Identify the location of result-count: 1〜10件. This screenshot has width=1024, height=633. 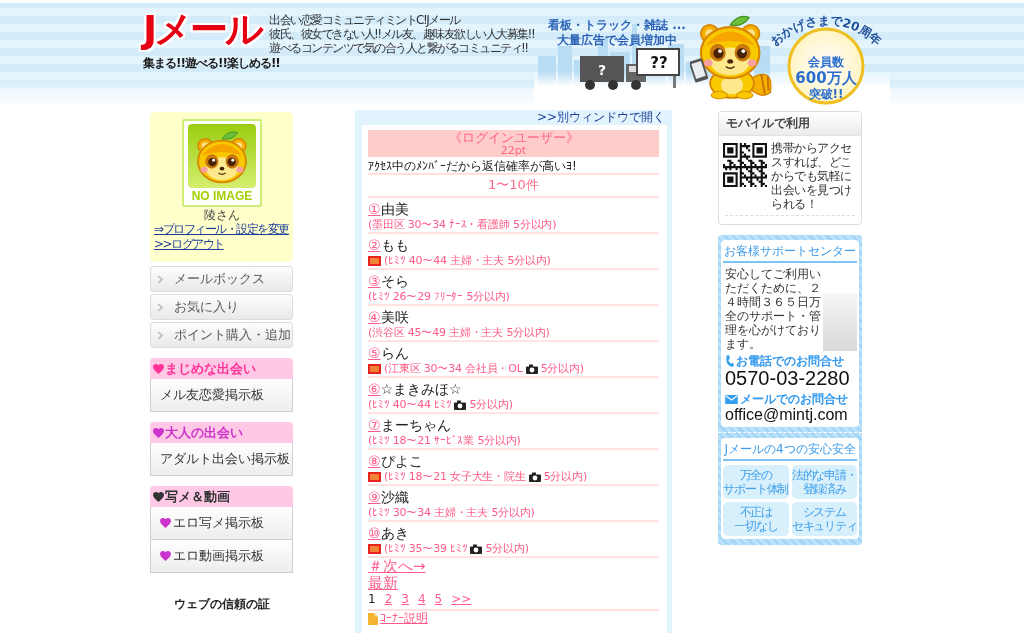
(513, 185).